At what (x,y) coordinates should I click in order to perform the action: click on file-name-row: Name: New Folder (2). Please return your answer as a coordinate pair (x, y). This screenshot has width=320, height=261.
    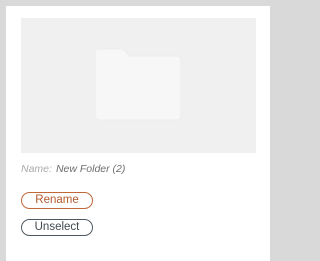
    Looking at the image, I should click on (73, 169).